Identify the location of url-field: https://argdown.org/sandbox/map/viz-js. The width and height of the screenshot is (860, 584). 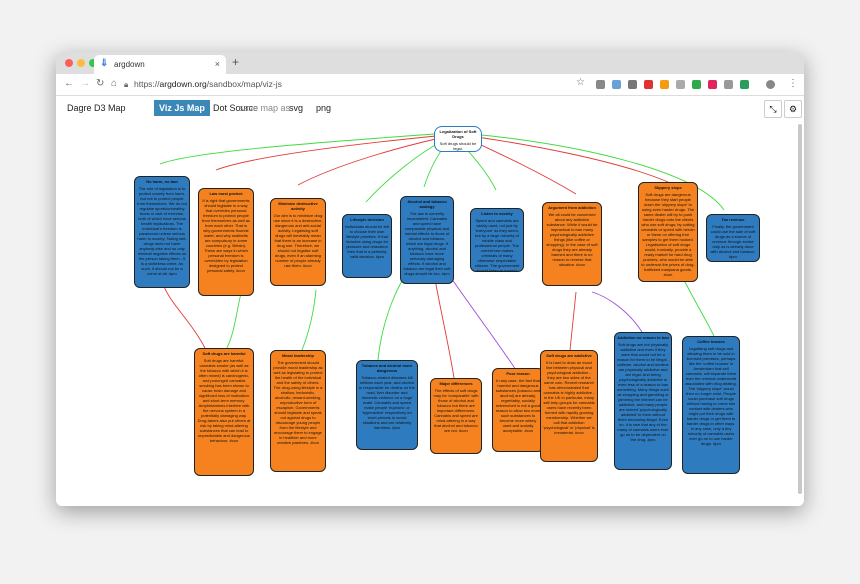
(208, 84).